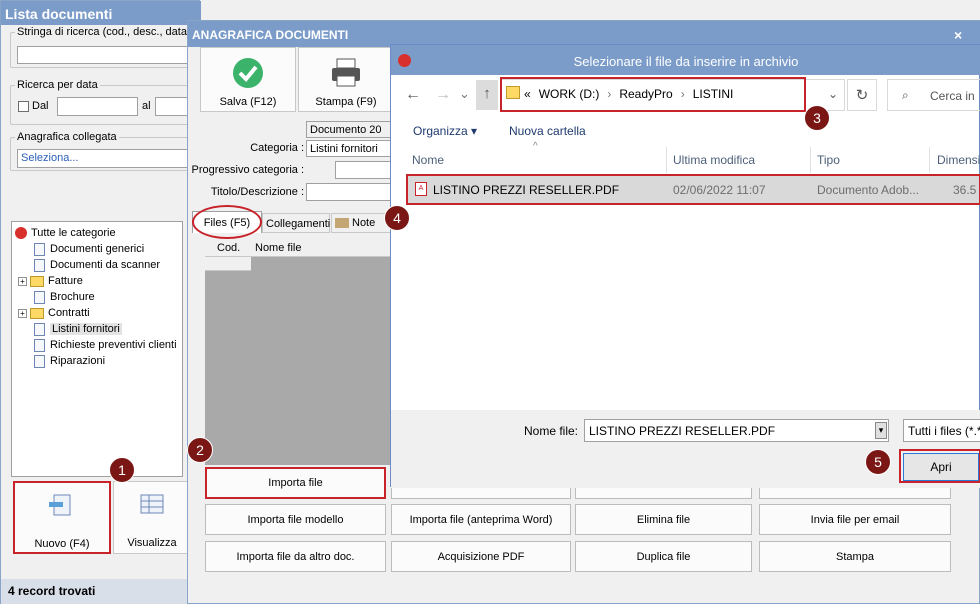 The image size is (980, 604). I want to click on new-document-icon, so click(60, 505).